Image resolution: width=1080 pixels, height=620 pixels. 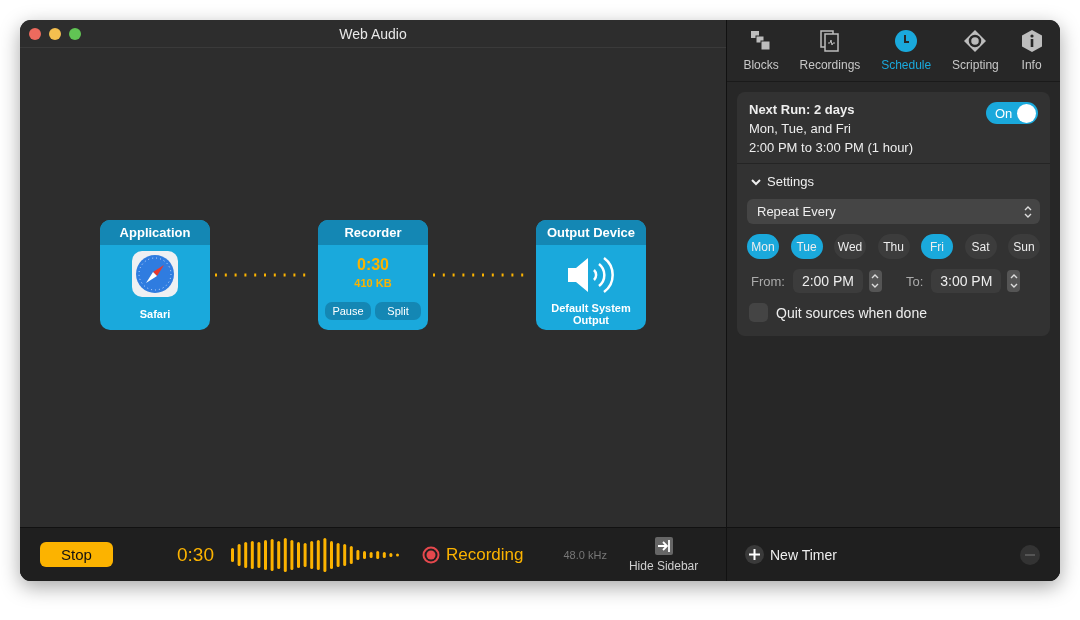 What do you see at coordinates (76, 554) in the screenshot?
I see `stop-button: Stop` at bounding box center [76, 554].